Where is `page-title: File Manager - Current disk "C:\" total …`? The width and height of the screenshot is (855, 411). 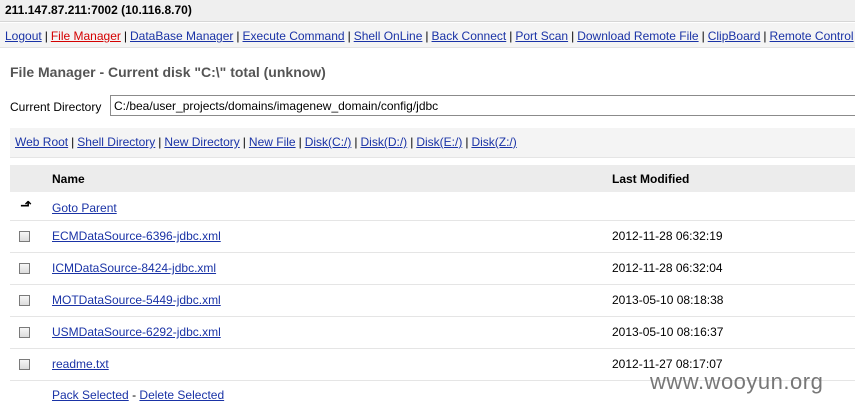
page-title: File Manager - Current disk "C:\" total … is located at coordinates (168, 72).